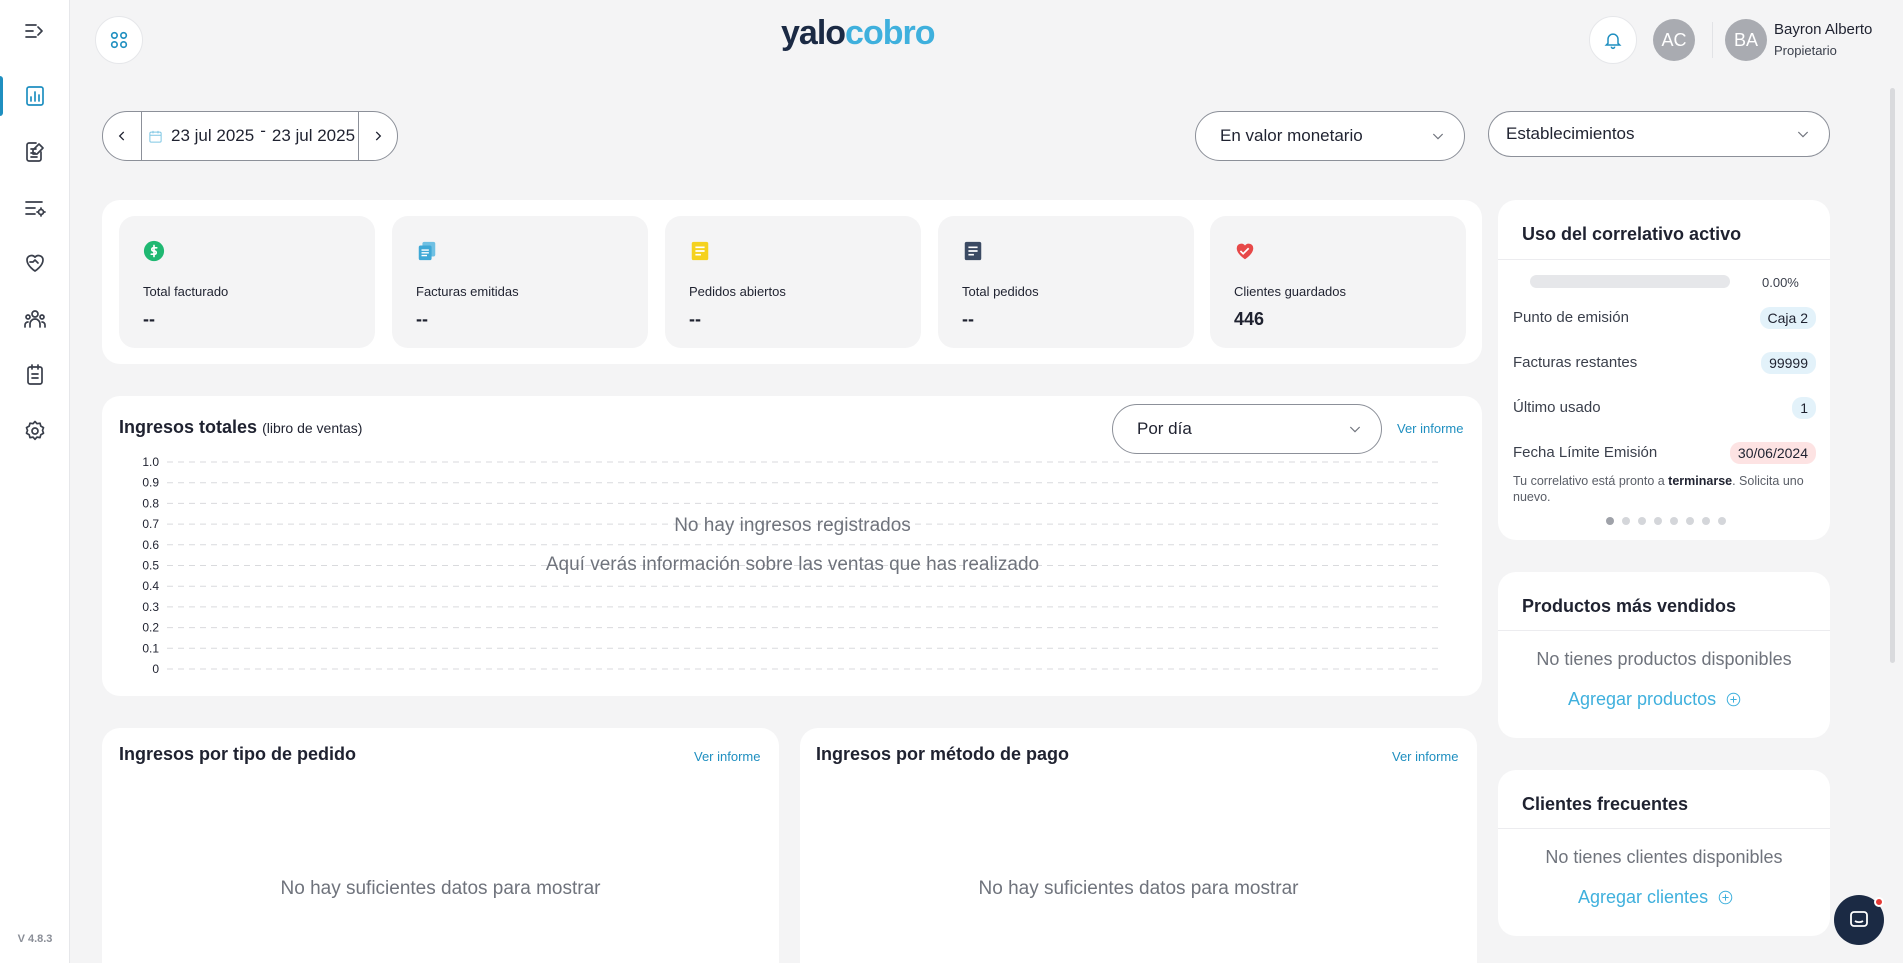  What do you see at coordinates (737, 291) in the screenshot?
I see `stat-label: Pedidos abiertos` at bounding box center [737, 291].